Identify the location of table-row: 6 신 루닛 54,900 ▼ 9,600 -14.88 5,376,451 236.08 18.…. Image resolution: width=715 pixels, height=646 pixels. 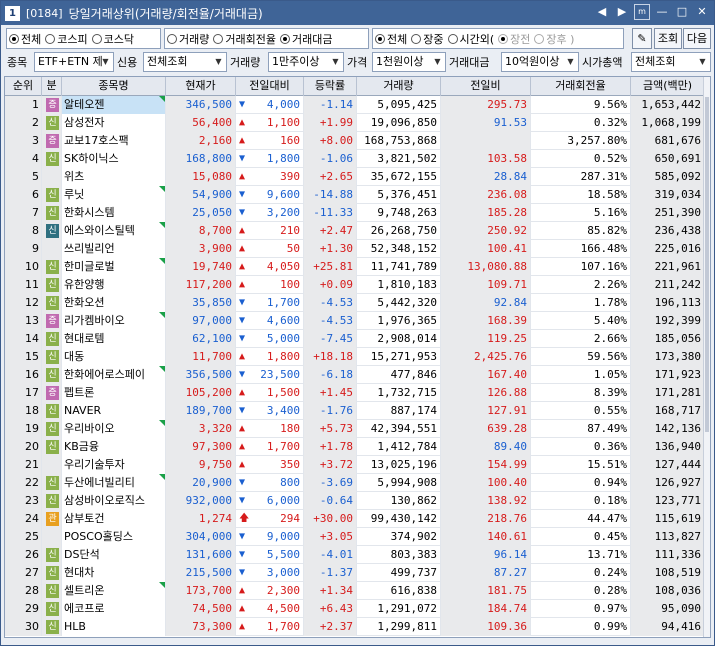
(355, 195).